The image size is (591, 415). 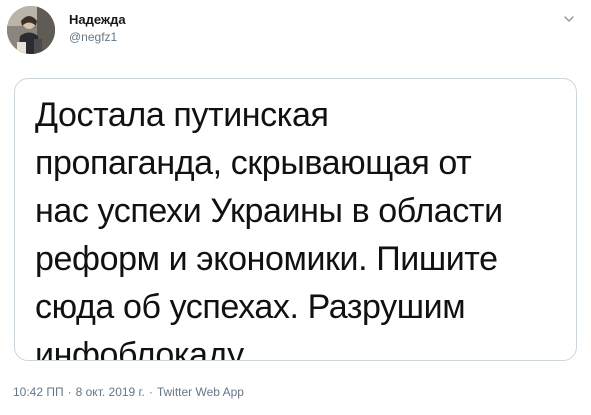 What do you see at coordinates (200, 392) in the screenshot?
I see `tweet-source-link: Twitter Web App` at bounding box center [200, 392].